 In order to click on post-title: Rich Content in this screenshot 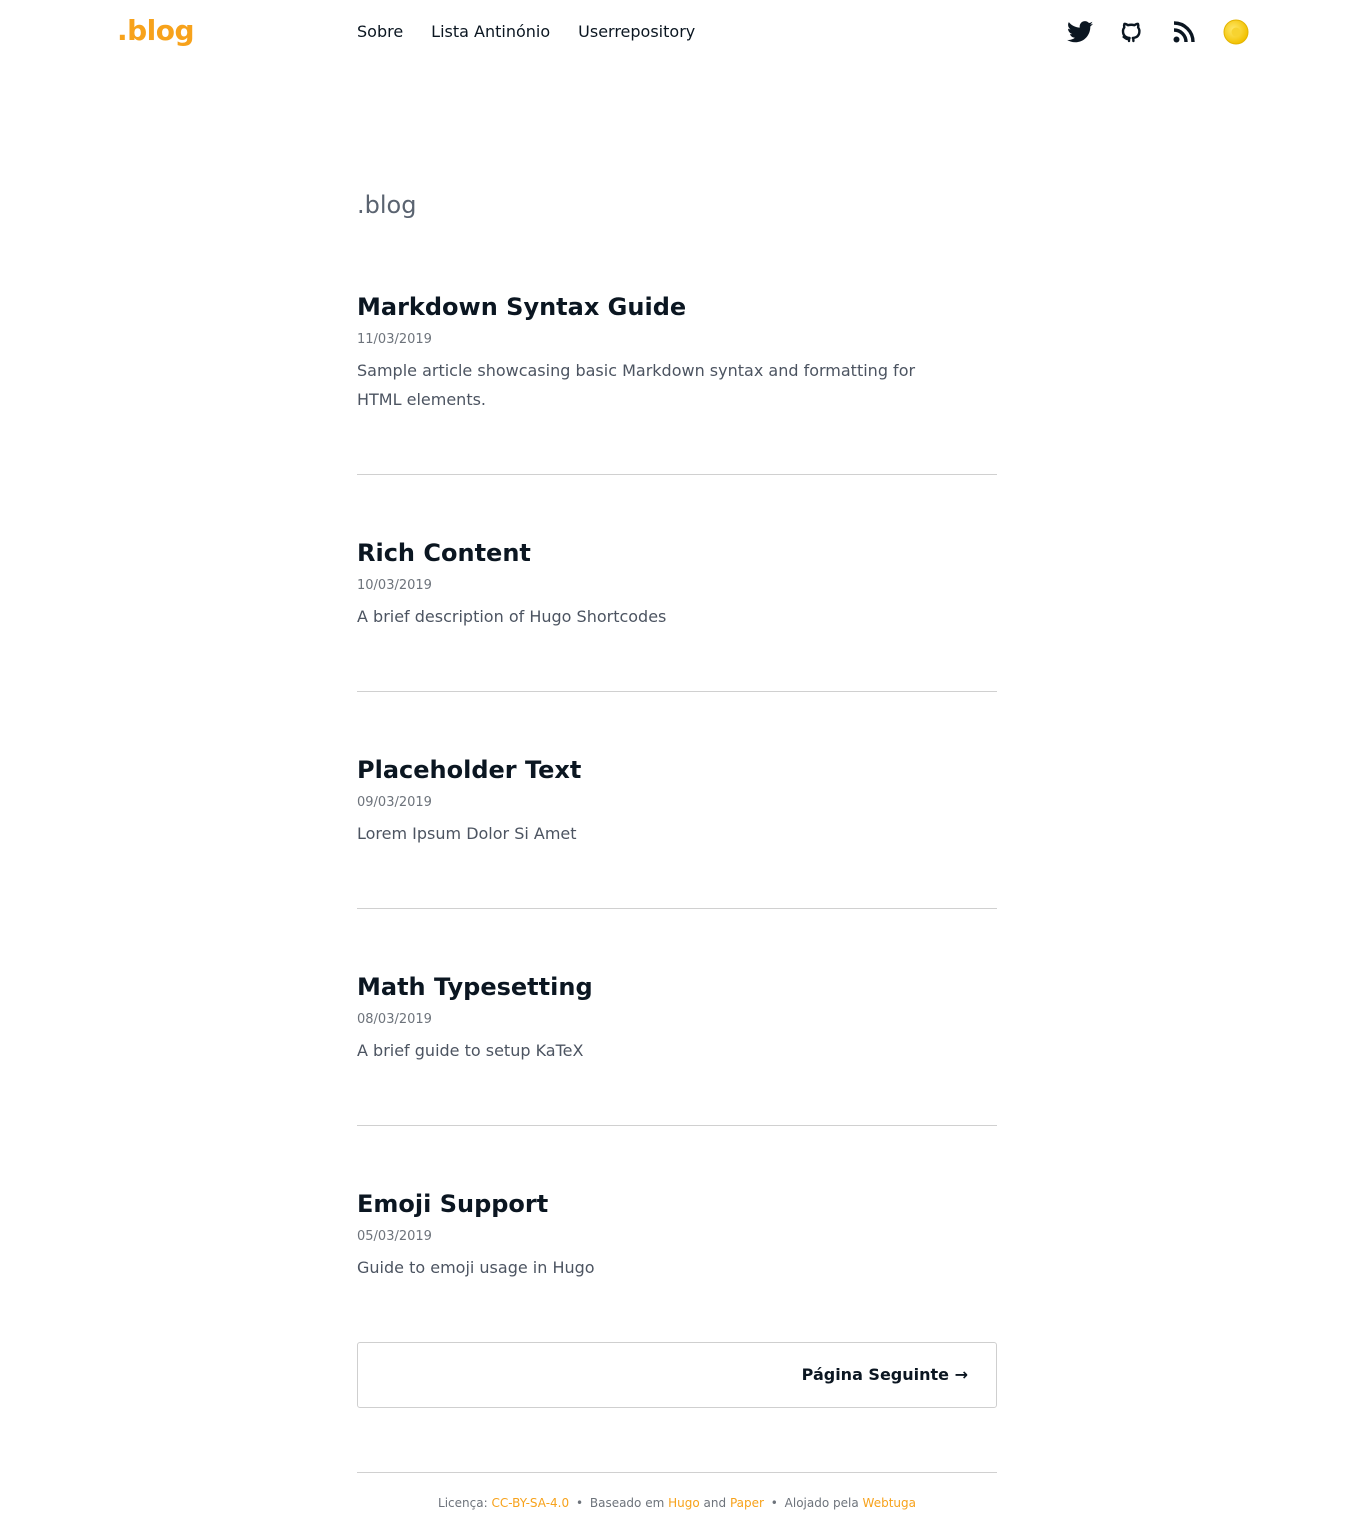, I will do `click(677, 553)`.